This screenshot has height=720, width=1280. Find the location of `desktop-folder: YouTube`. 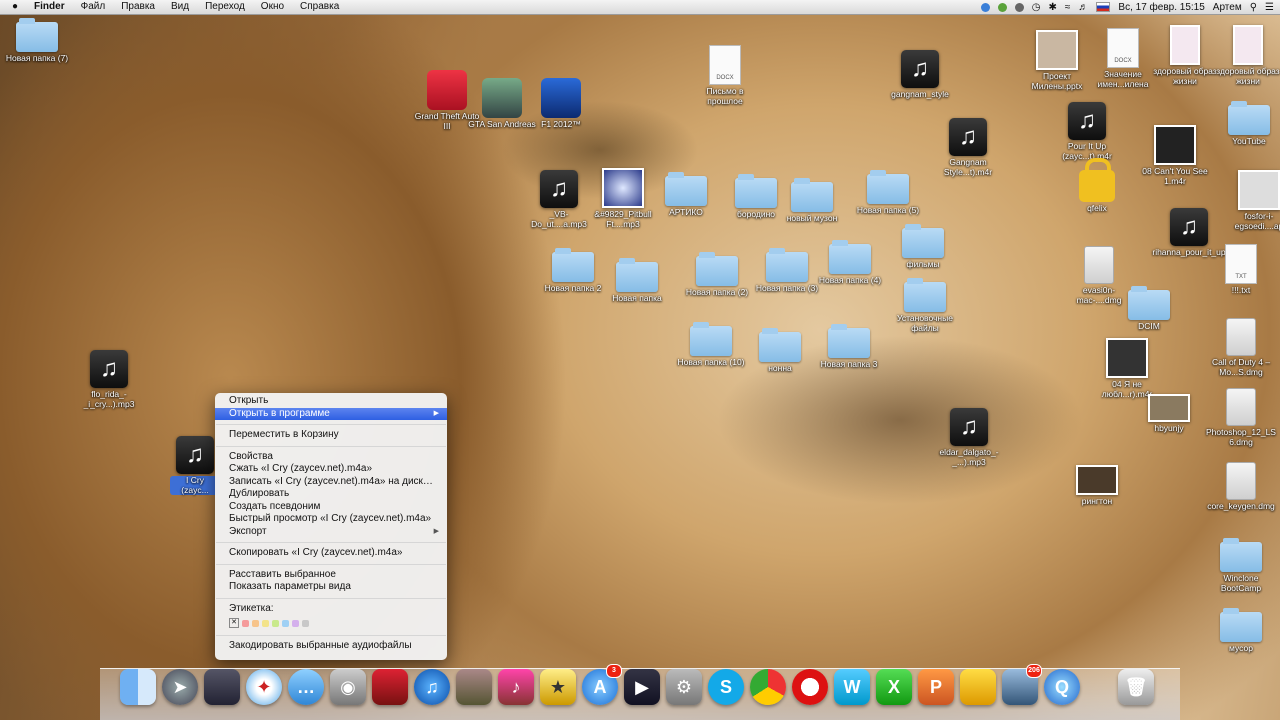

desktop-folder: YouTube is located at coordinates (1246, 124).